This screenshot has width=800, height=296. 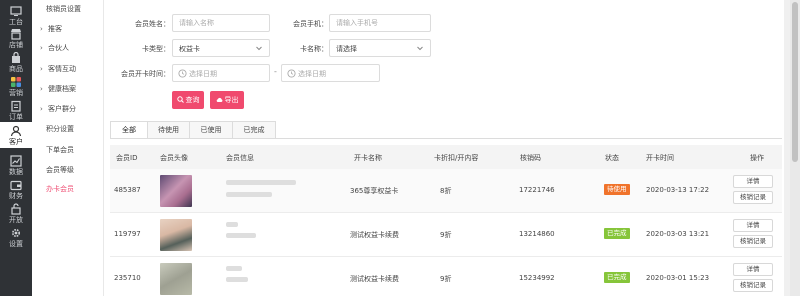 I want to click on submenu-item-points-settings: 积分设置, so click(x=60, y=129).